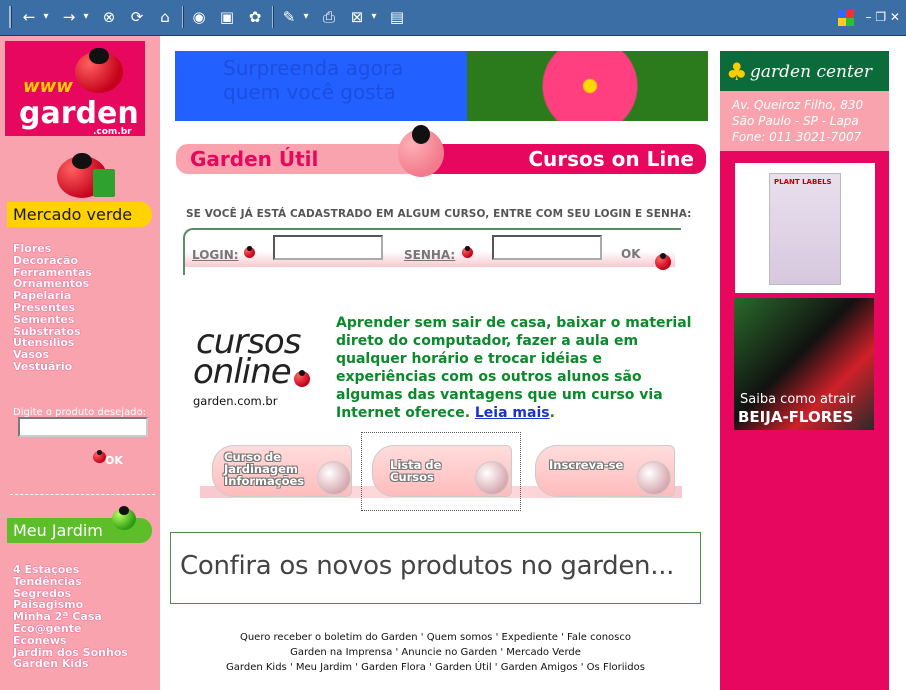 The width and height of the screenshot is (906, 690). What do you see at coordinates (83, 427) in the screenshot?
I see `product-search-input` at bounding box center [83, 427].